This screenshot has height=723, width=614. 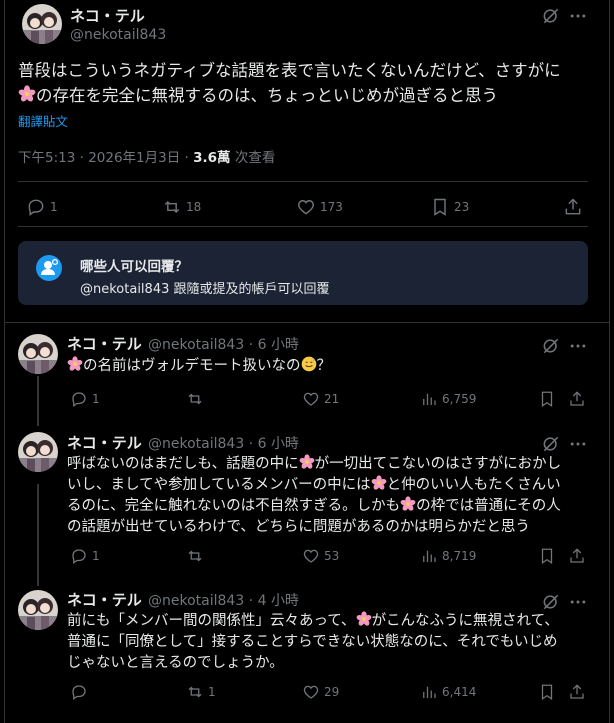 I want to click on tweet-meta: 下午5:13 · 2026年1月3日 · 3.6萬 次查看, so click(x=146, y=156).